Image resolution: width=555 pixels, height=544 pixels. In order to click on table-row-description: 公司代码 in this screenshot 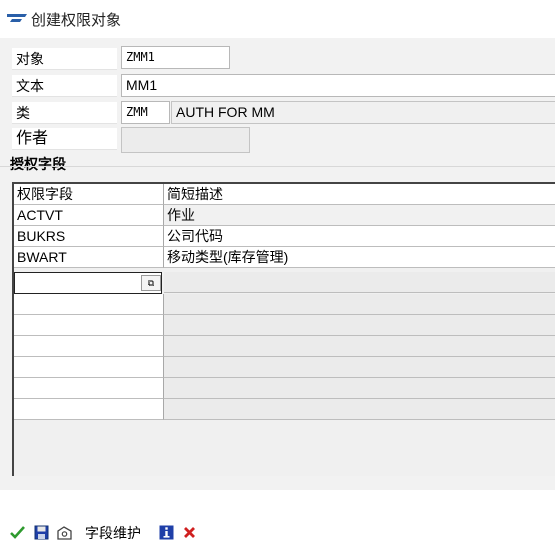, I will do `click(359, 236)`.